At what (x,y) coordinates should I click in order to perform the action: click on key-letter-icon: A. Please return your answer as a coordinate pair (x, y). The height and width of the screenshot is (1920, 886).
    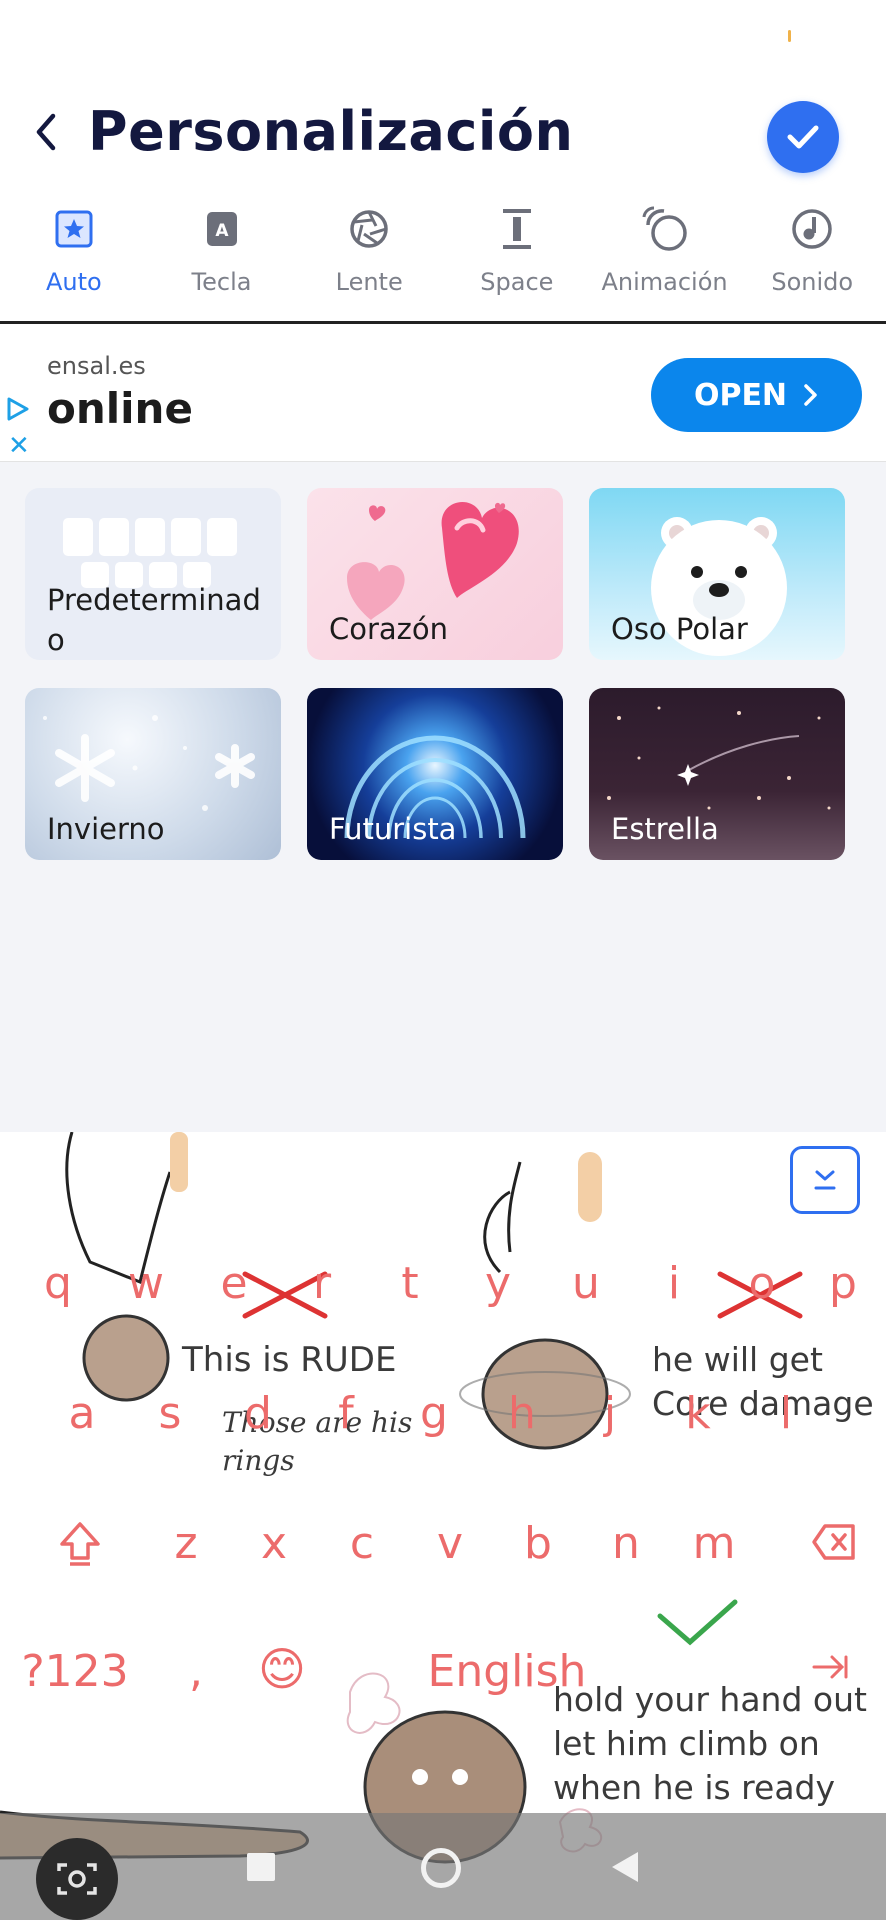
    Looking at the image, I should click on (222, 229).